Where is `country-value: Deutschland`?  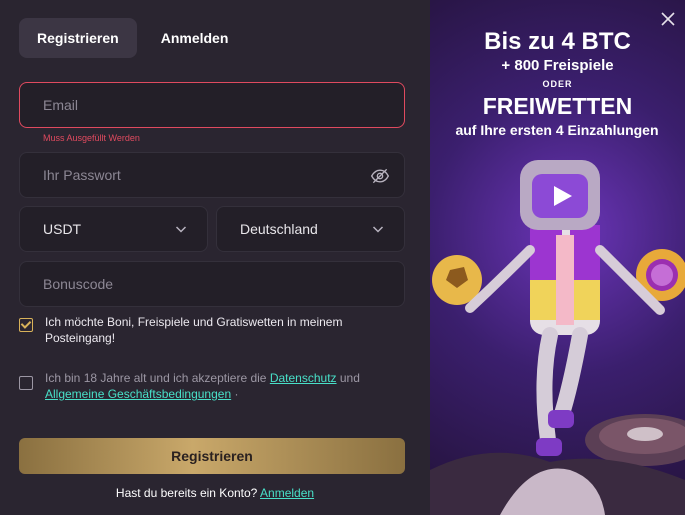
country-value: Deutschland is located at coordinates (279, 229).